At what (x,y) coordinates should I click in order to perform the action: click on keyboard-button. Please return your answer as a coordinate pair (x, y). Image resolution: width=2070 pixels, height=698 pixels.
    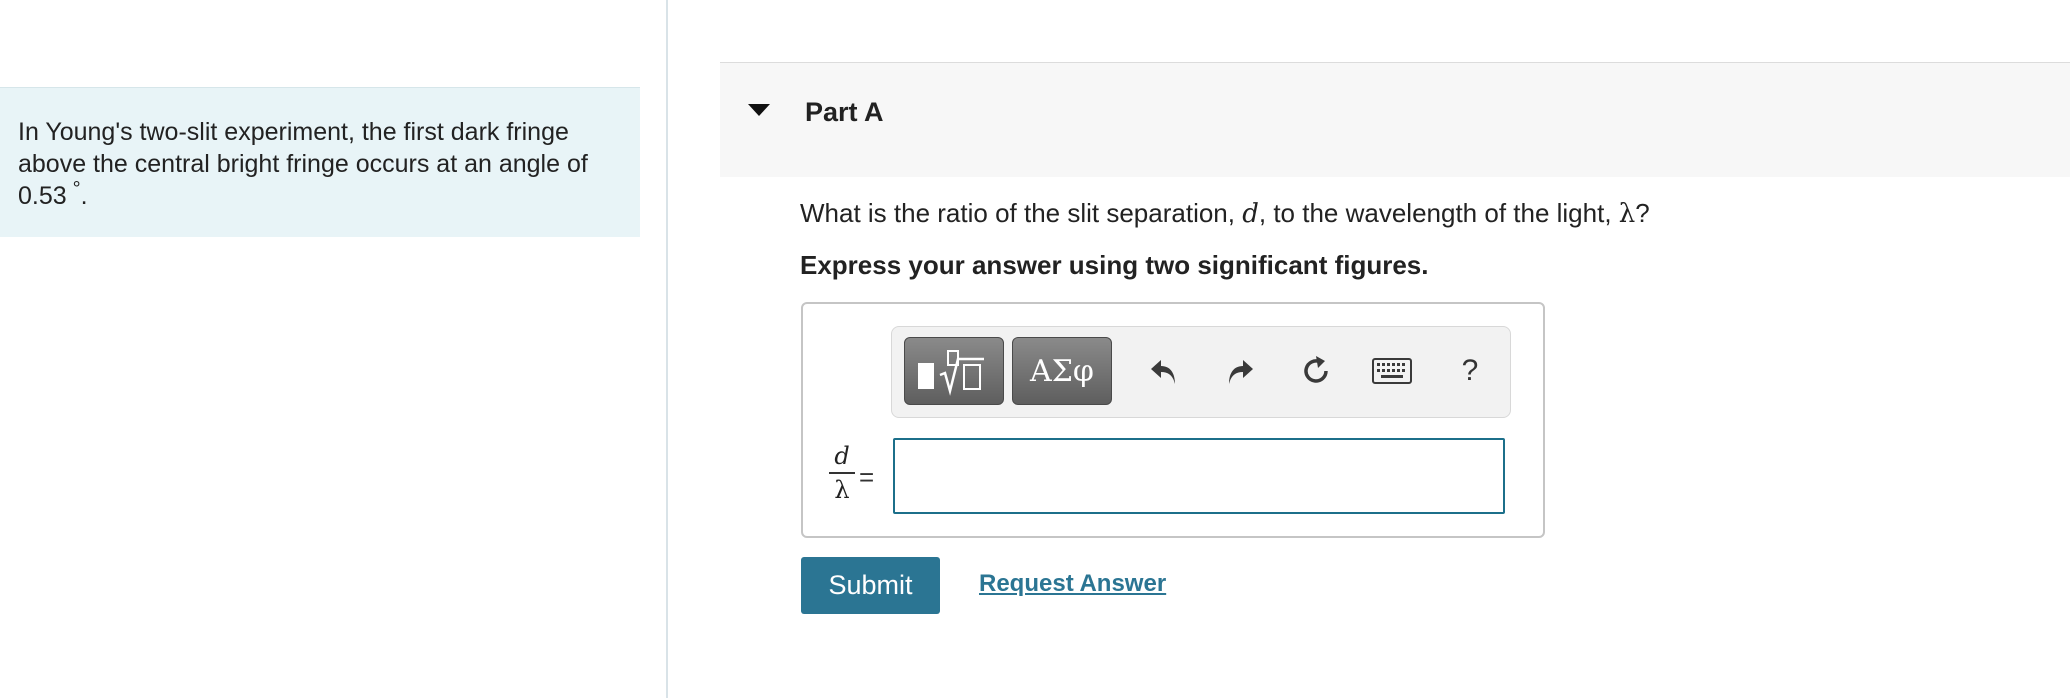
    Looking at the image, I should click on (1392, 371).